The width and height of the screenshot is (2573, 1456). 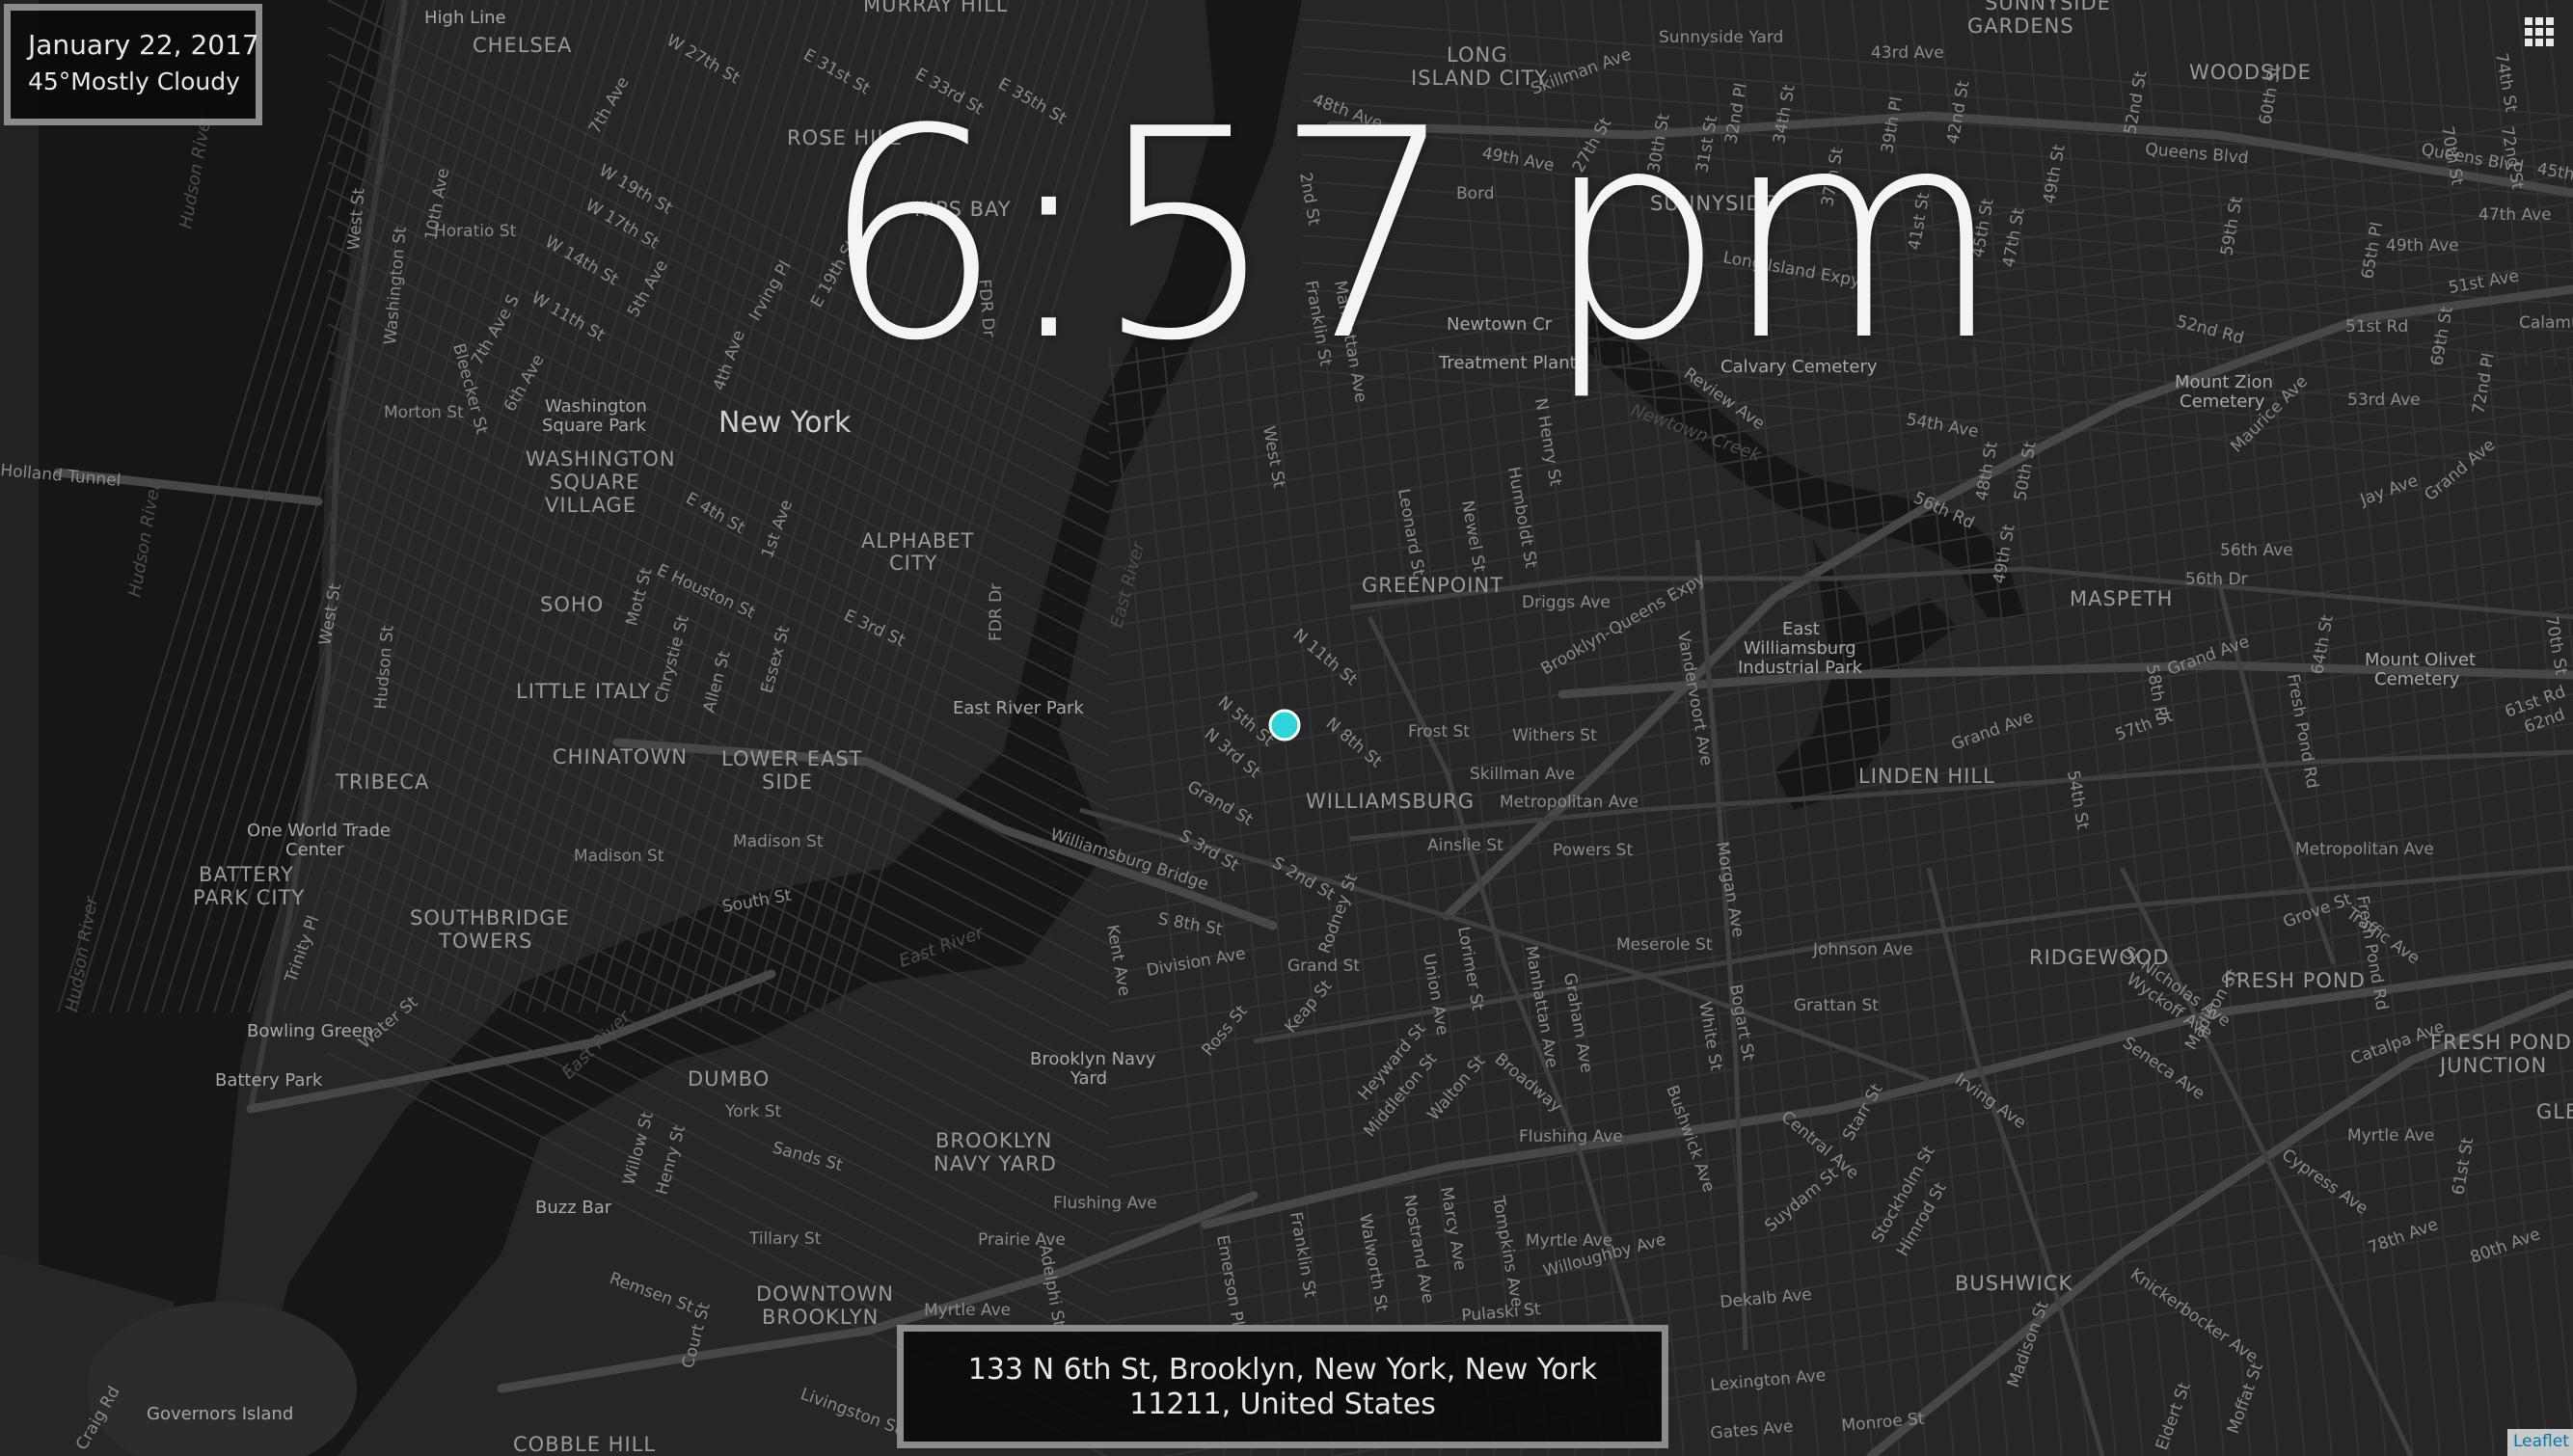 What do you see at coordinates (792, 758) in the screenshot?
I see `svg-text: LOWER EAST` at bounding box center [792, 758].